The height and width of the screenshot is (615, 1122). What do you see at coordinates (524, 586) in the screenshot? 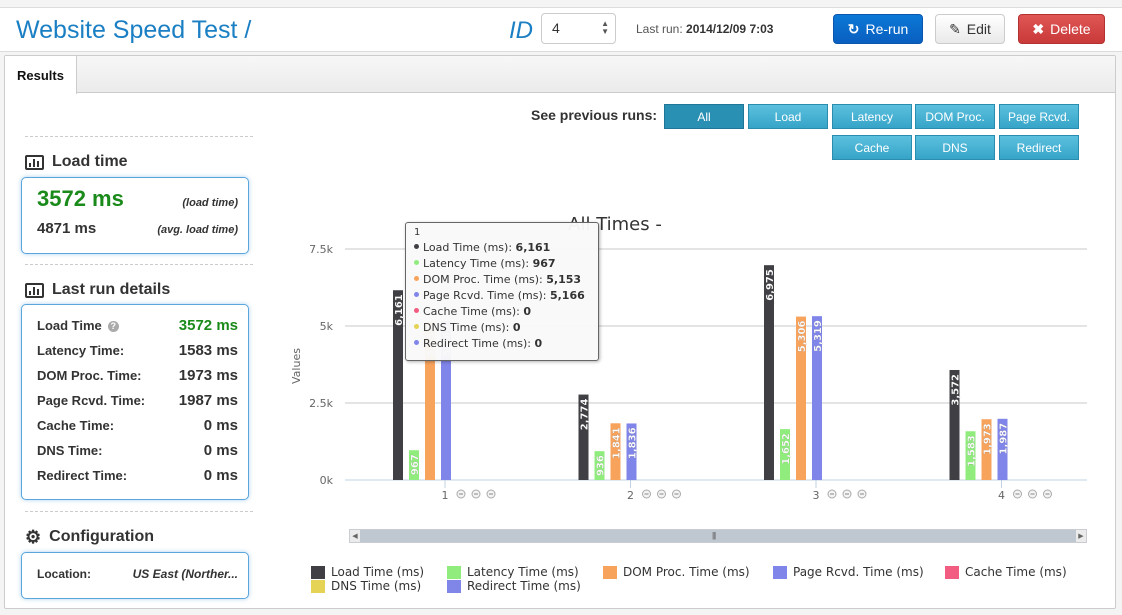
I see `legend-label: Redirect Time (ms)` at bounding box center [524, 586].